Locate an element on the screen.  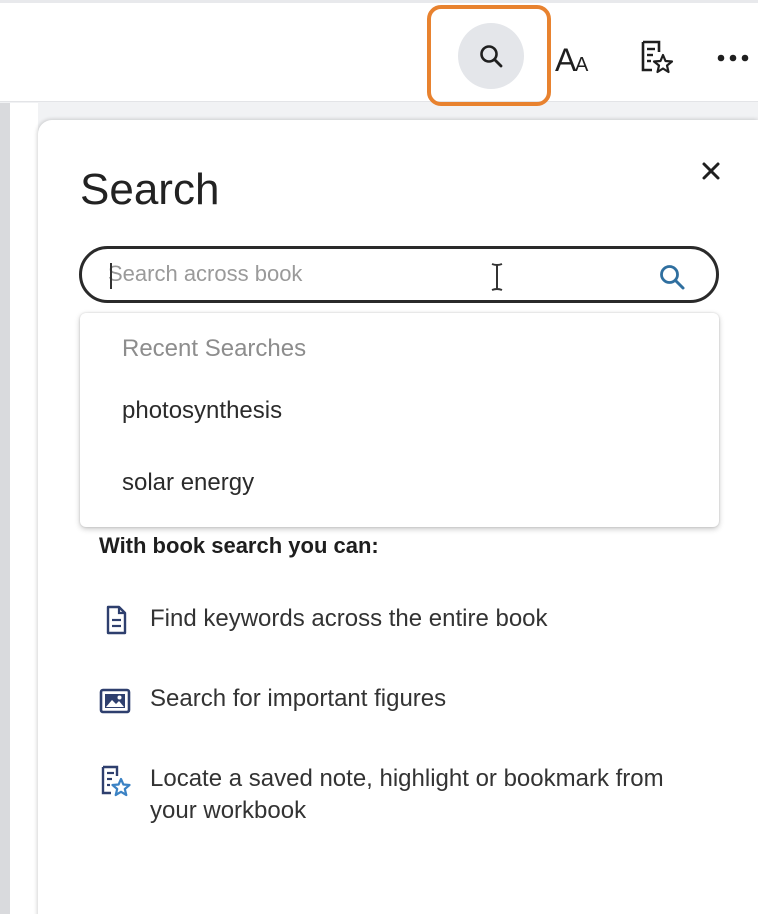
toolbar-font-size-button: A A is located at coordinates (573, 58).